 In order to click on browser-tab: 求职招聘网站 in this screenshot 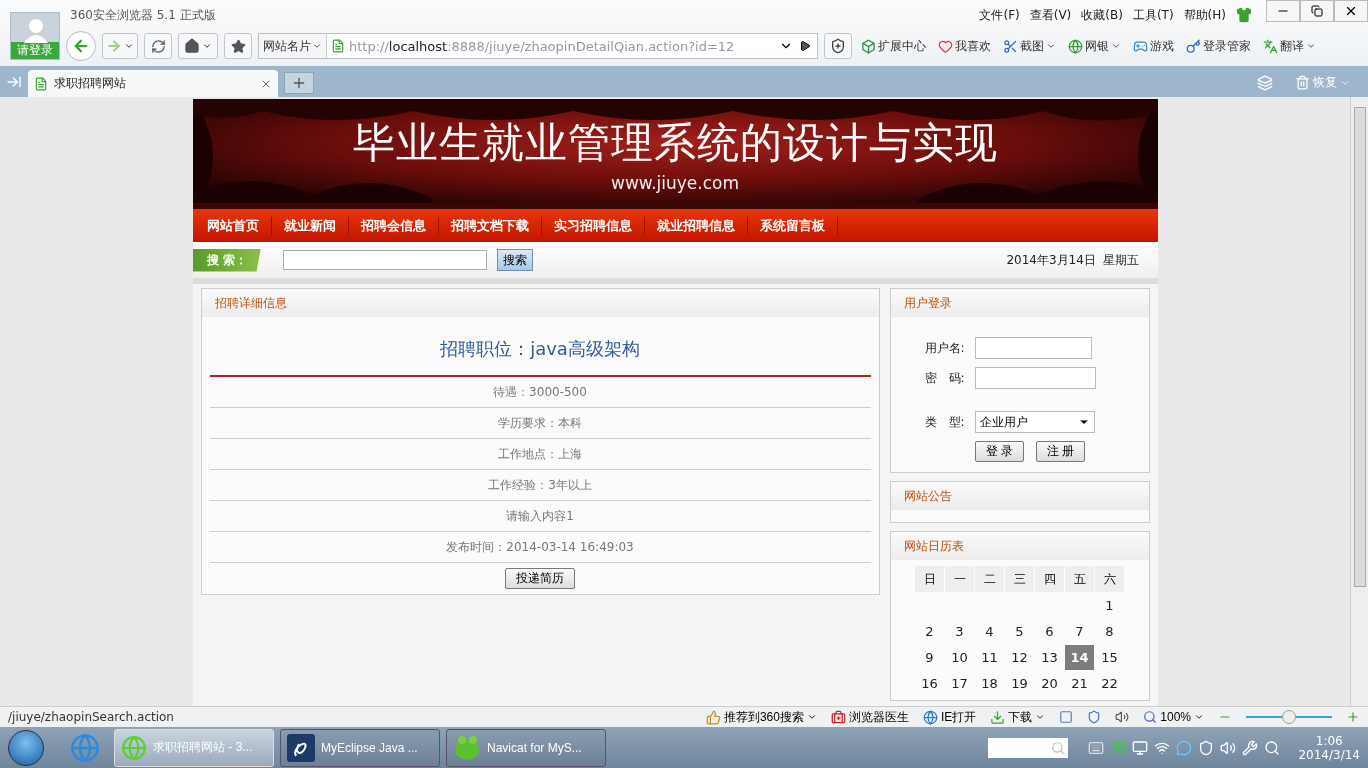, I will do `click(153, 83)`.